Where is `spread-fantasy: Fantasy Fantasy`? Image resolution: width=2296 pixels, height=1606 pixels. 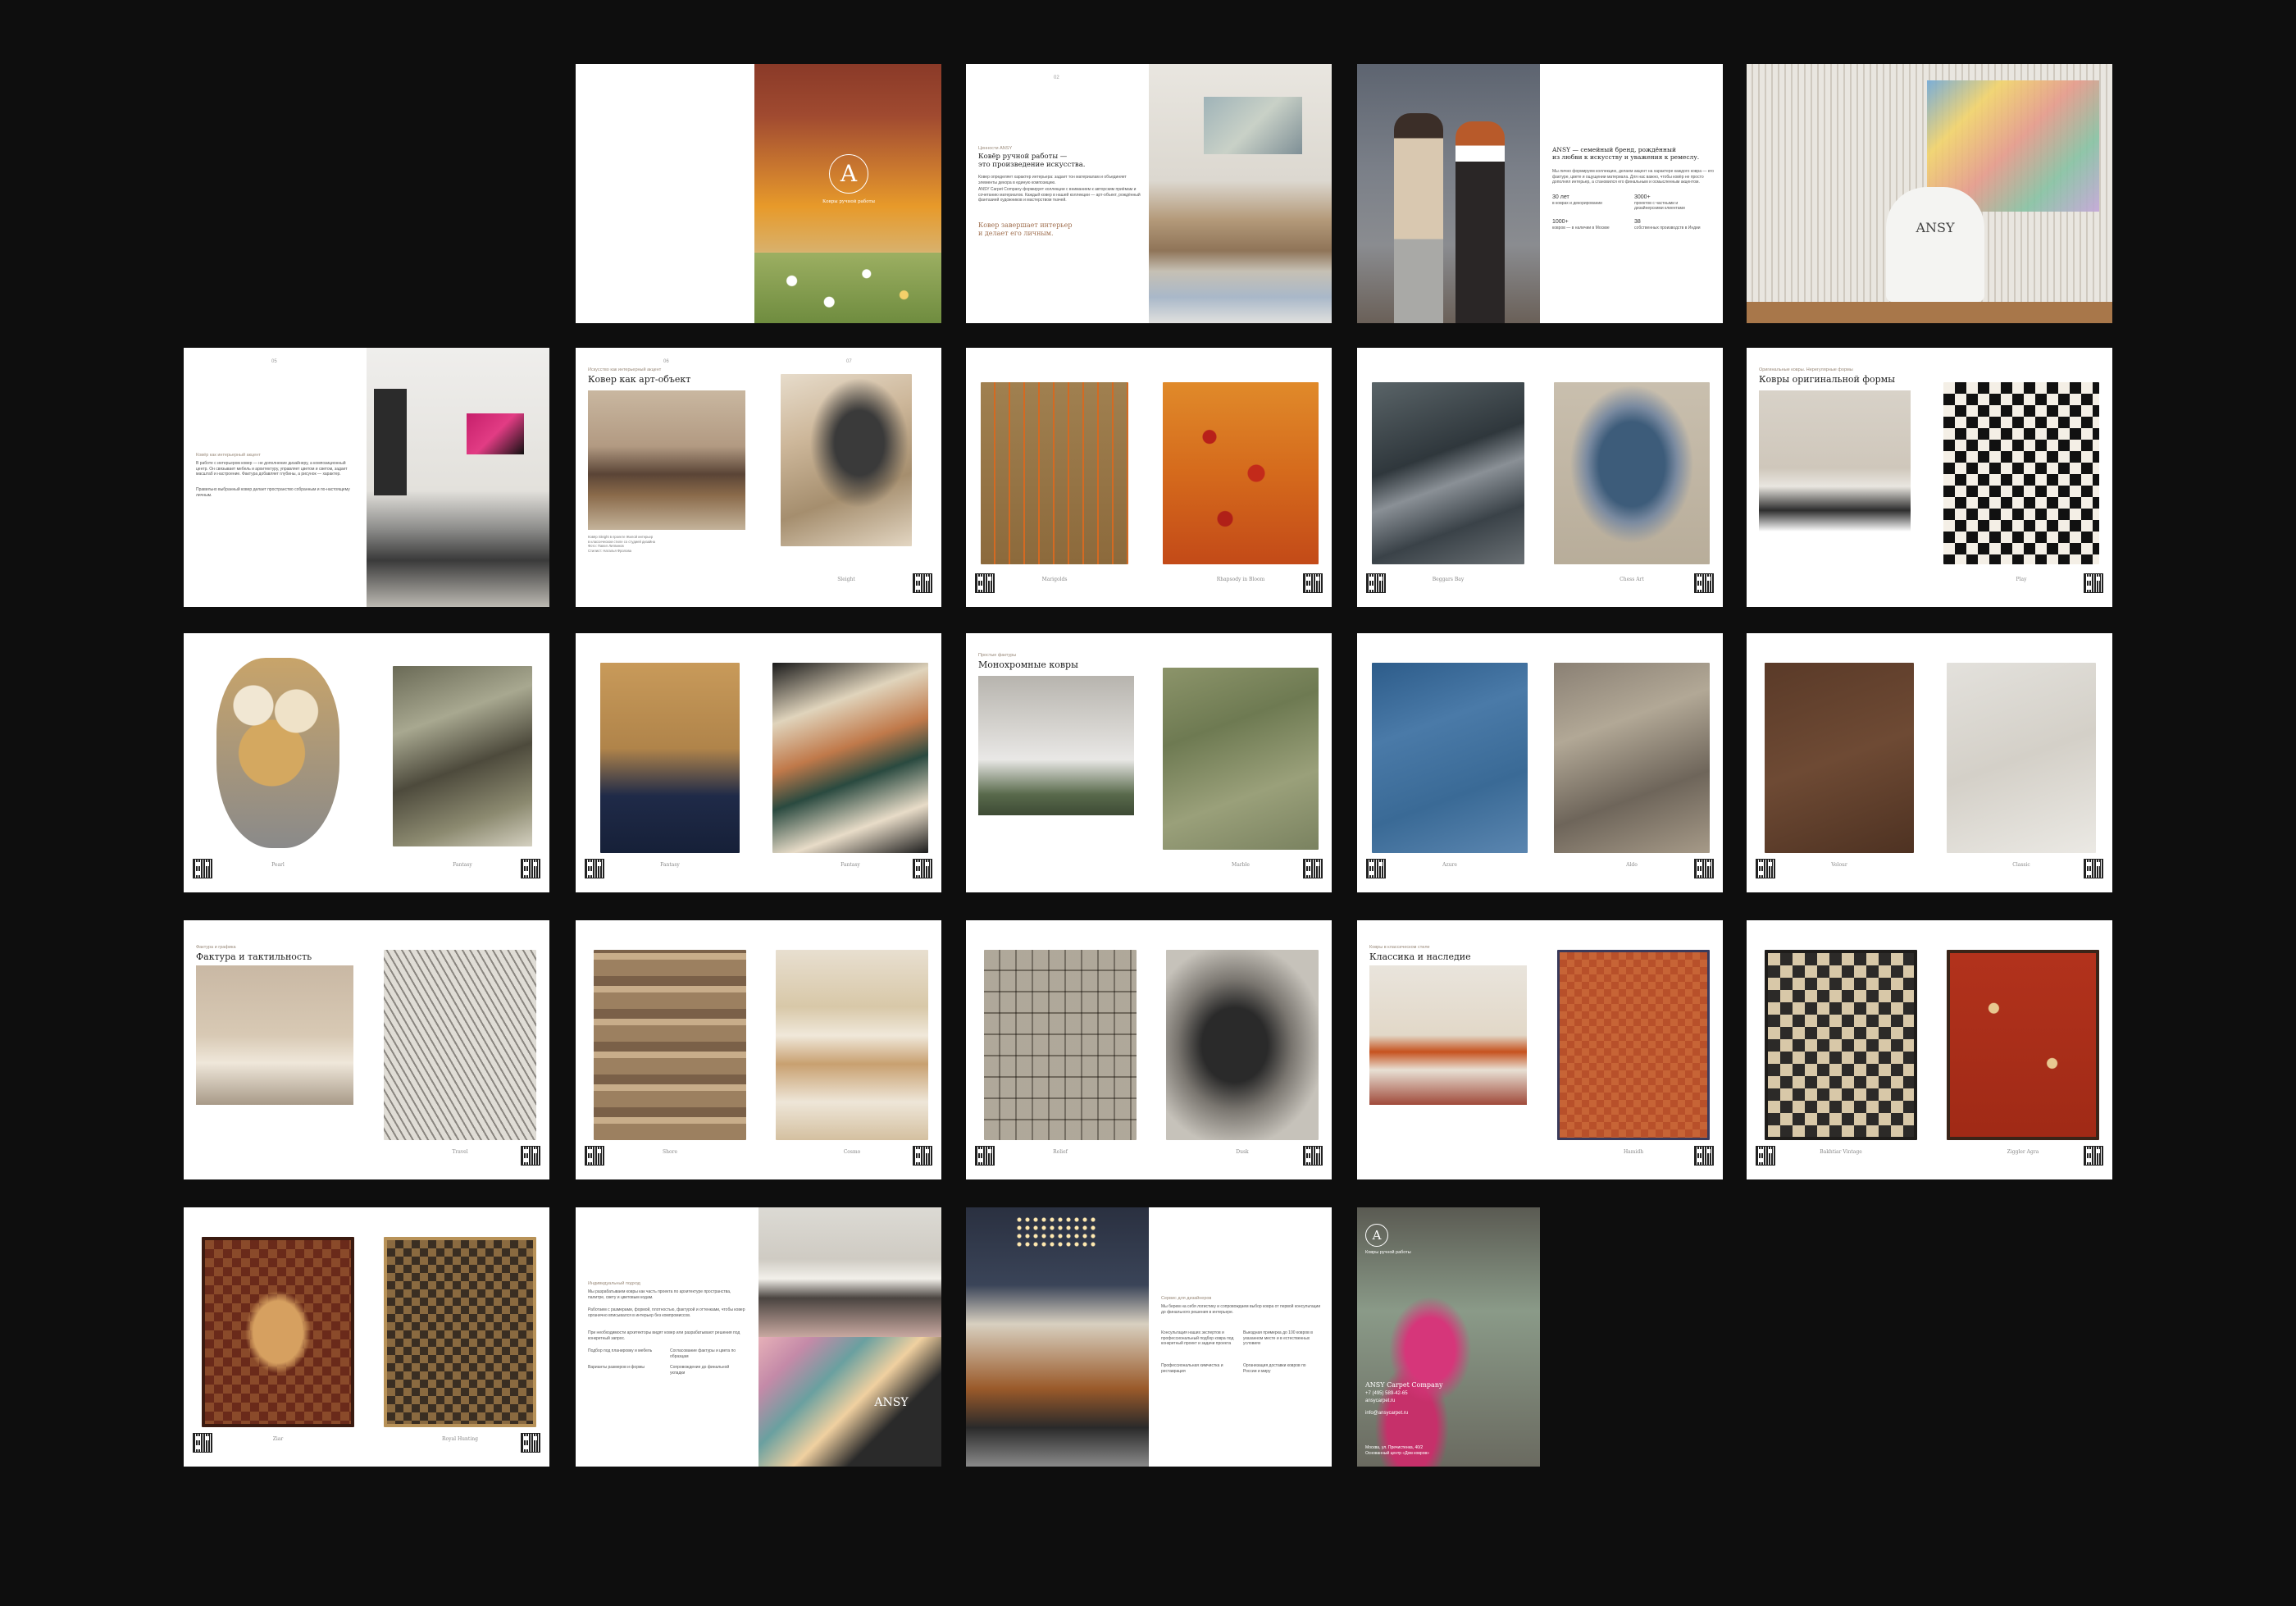
spread-fantasy: Fantasy Fantasy is located at coordinates (758, 762).